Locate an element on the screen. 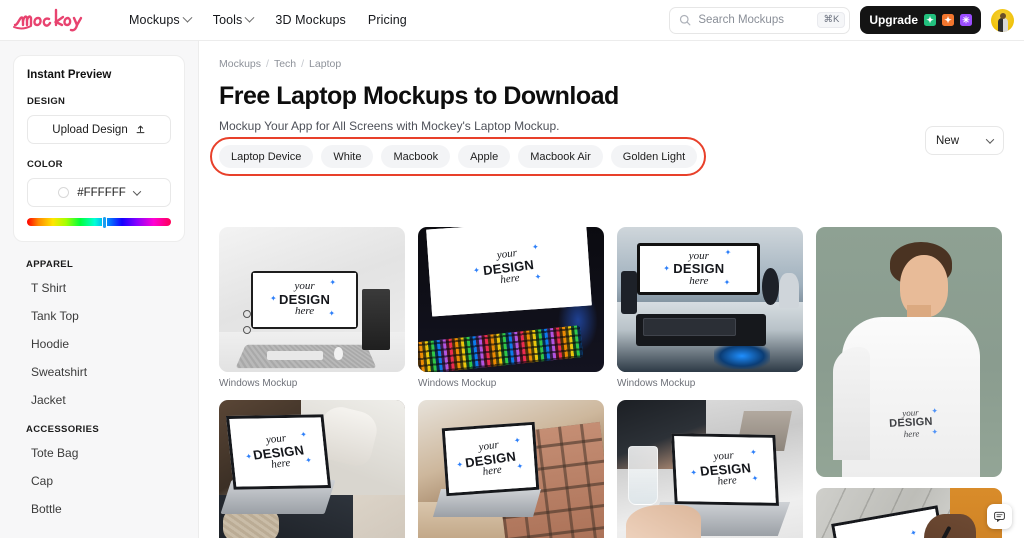 This screenshot has width=1024, height=538. sidebar-item-tote-bag: Tote Bag is located at coordinates (114, 453).